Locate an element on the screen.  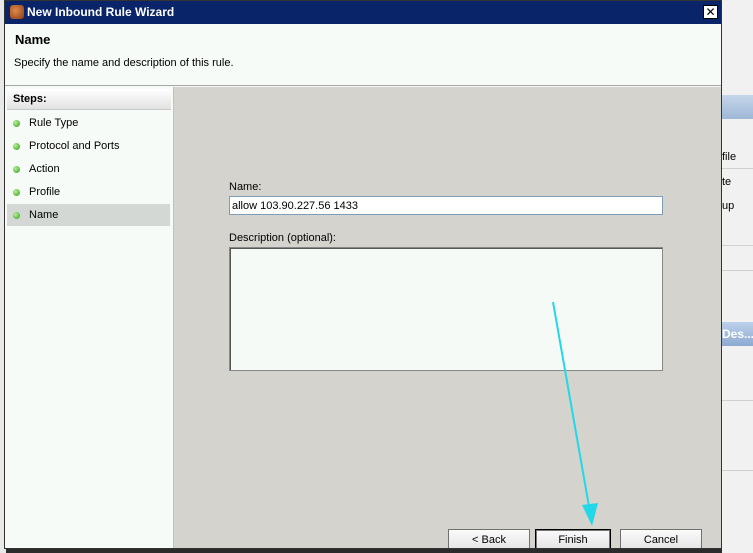
step-protocol-and-ports: Protocol and Ports is located at coordinates (88, 146).